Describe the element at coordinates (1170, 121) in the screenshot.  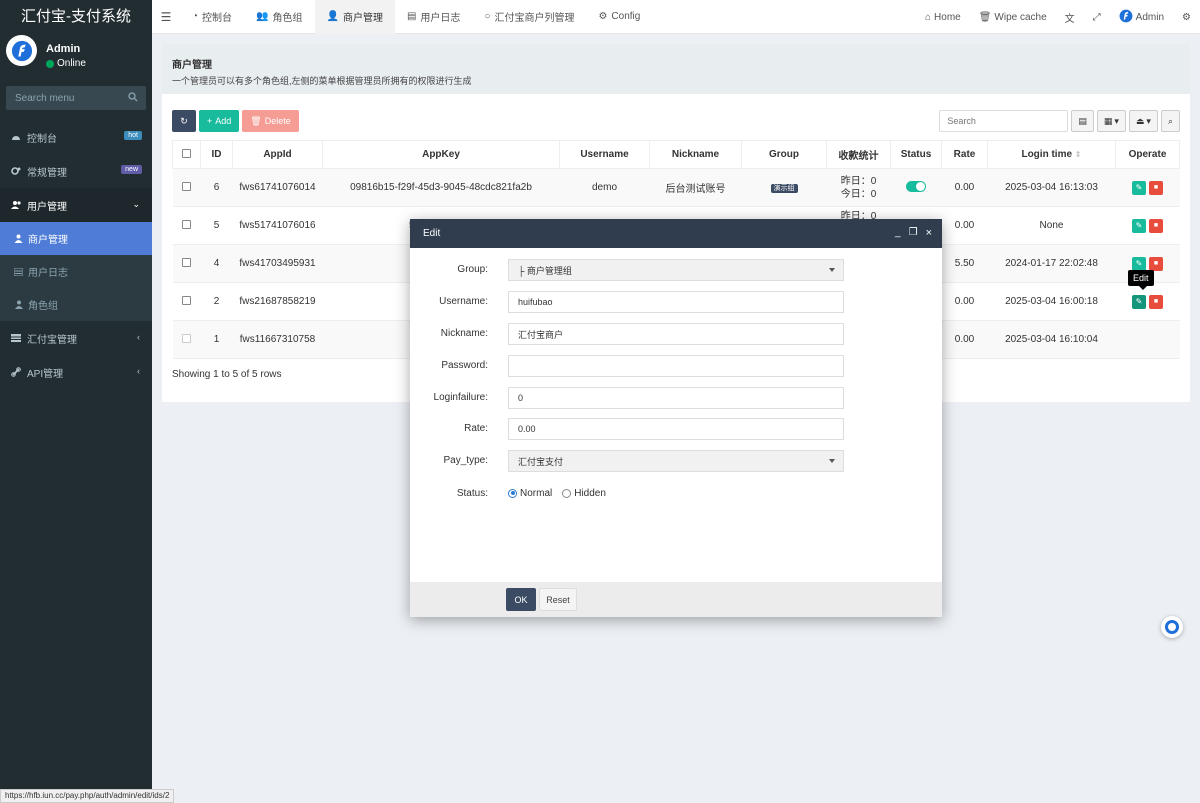
I see `advanced-search-button: ⌕` at that location.